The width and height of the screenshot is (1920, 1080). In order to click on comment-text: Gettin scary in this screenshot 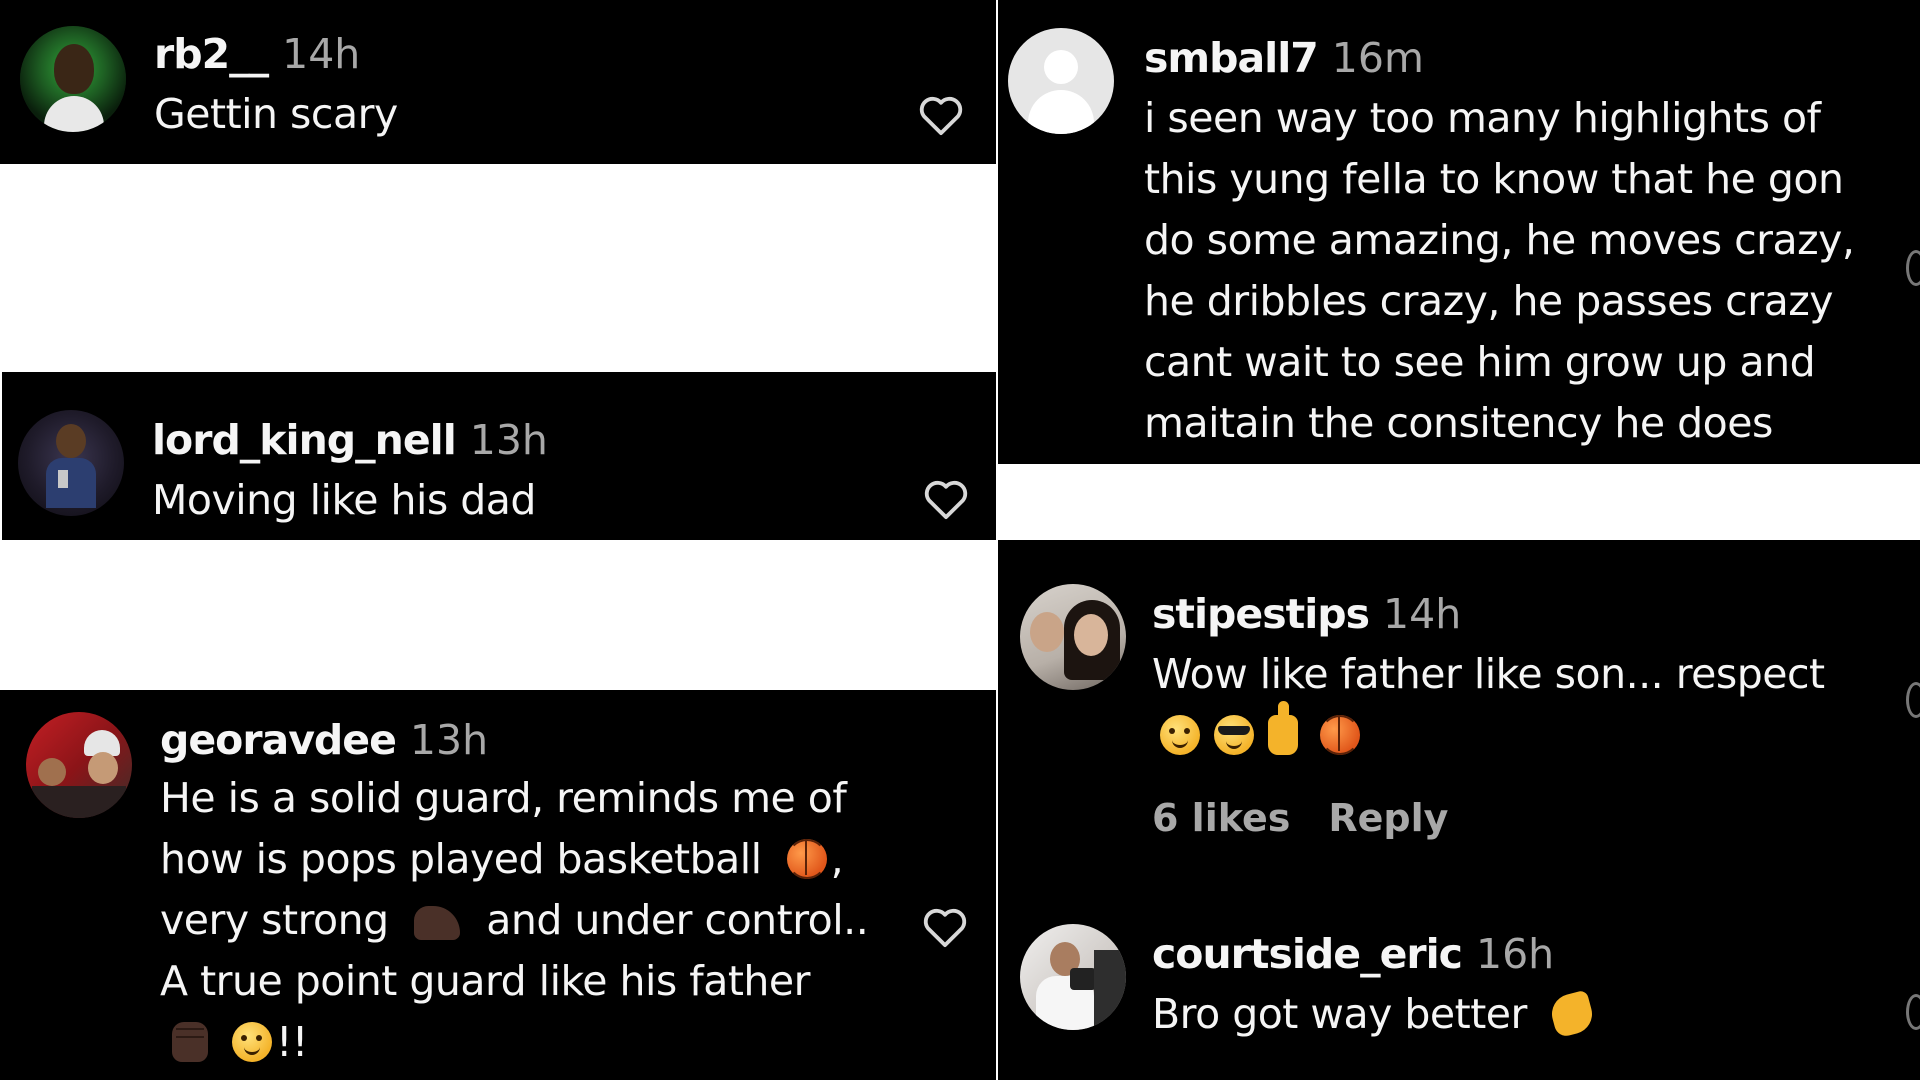, I will do `click(276, 114)`.